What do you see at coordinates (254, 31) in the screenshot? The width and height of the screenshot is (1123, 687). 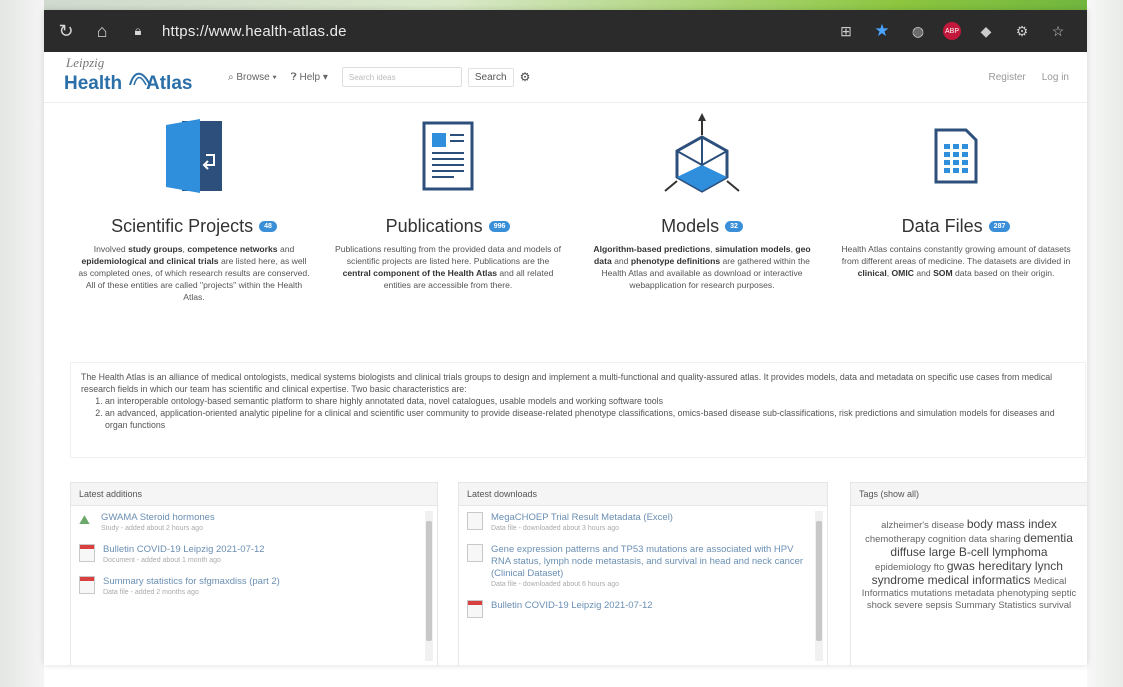 I see `address-bar: https://www.health-atlas.de` at bounding box center [254, 31].